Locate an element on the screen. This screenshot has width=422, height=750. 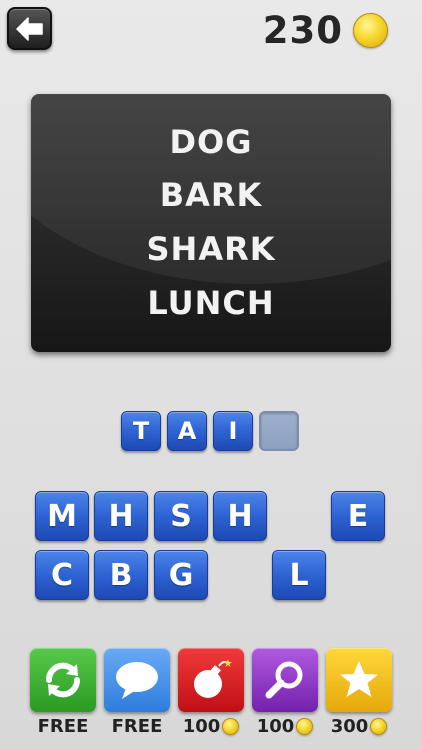
reveal-letter-button is located at coordinates (285, 680).